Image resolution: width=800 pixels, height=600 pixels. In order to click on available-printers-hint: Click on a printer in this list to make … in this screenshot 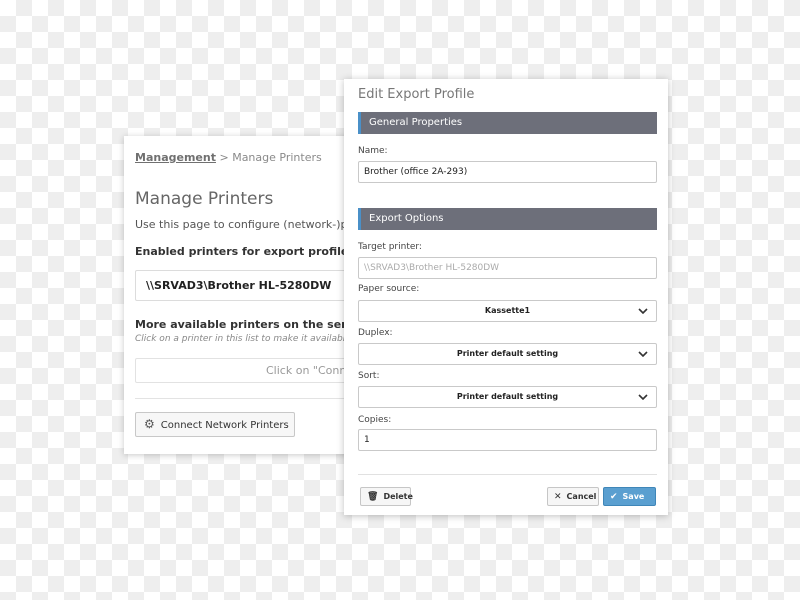, I will do `click(244, 339)`.